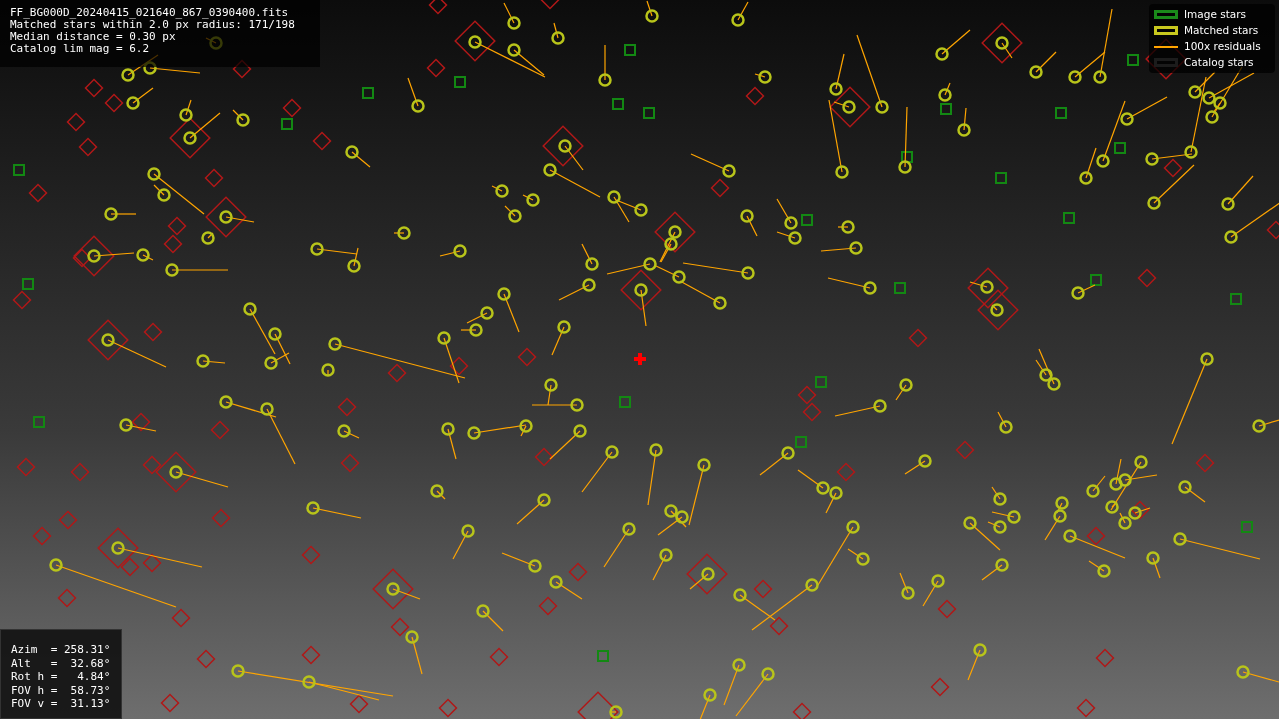  What do you see at coordinates (61, 704) in the screenshot?
I see `pointing-text: FOV v = 31.13°` at bounding box center [61, 704].